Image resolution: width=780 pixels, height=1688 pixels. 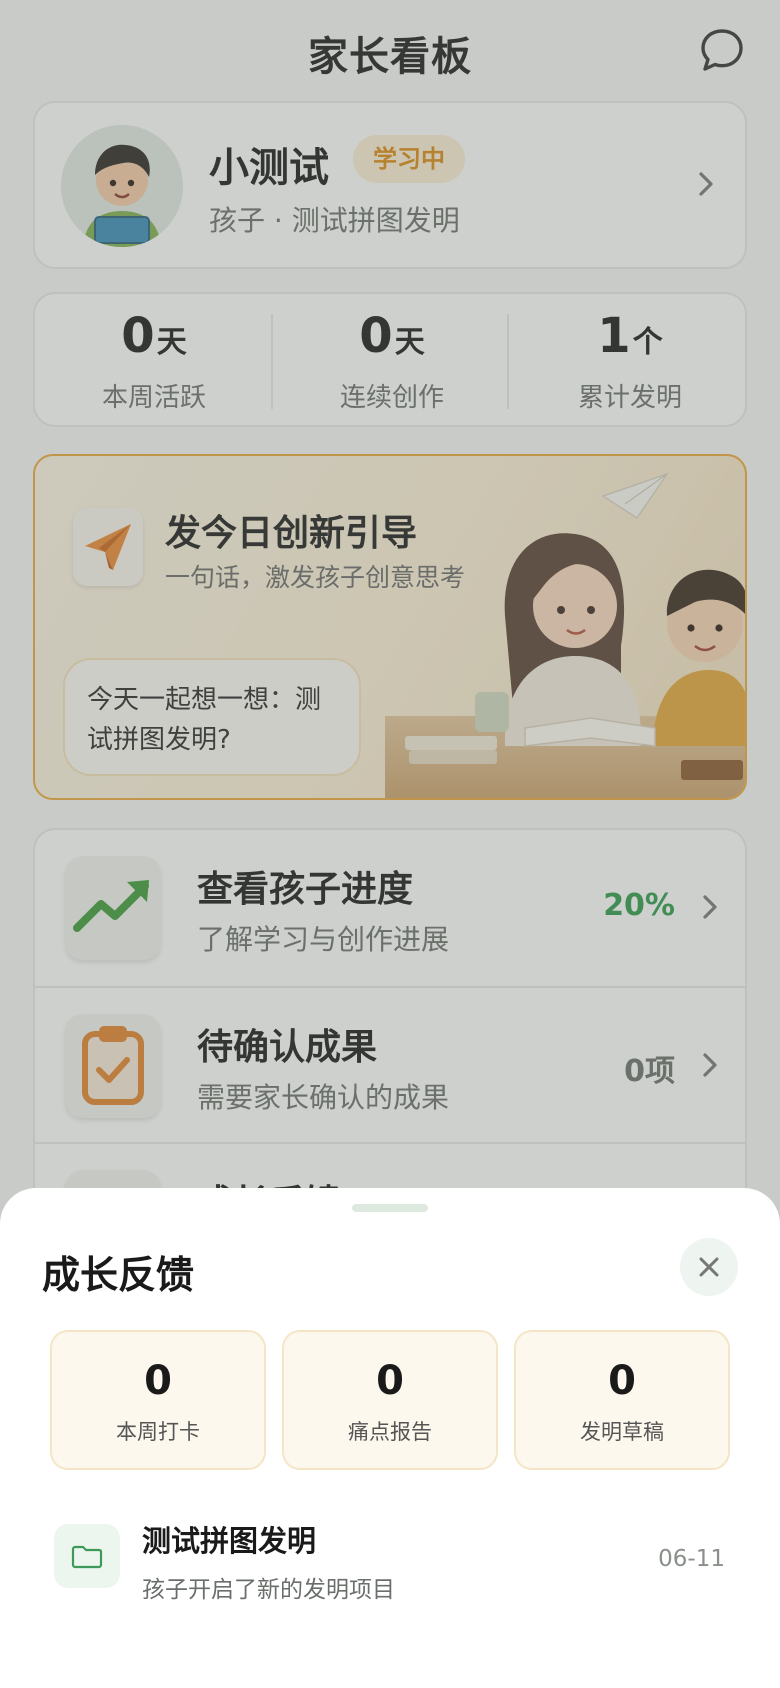 What do you see at coordinates (390, 1432) in the screenshot?
I see `stat-label: 痛点报告` at bounding box center [390, 1432].